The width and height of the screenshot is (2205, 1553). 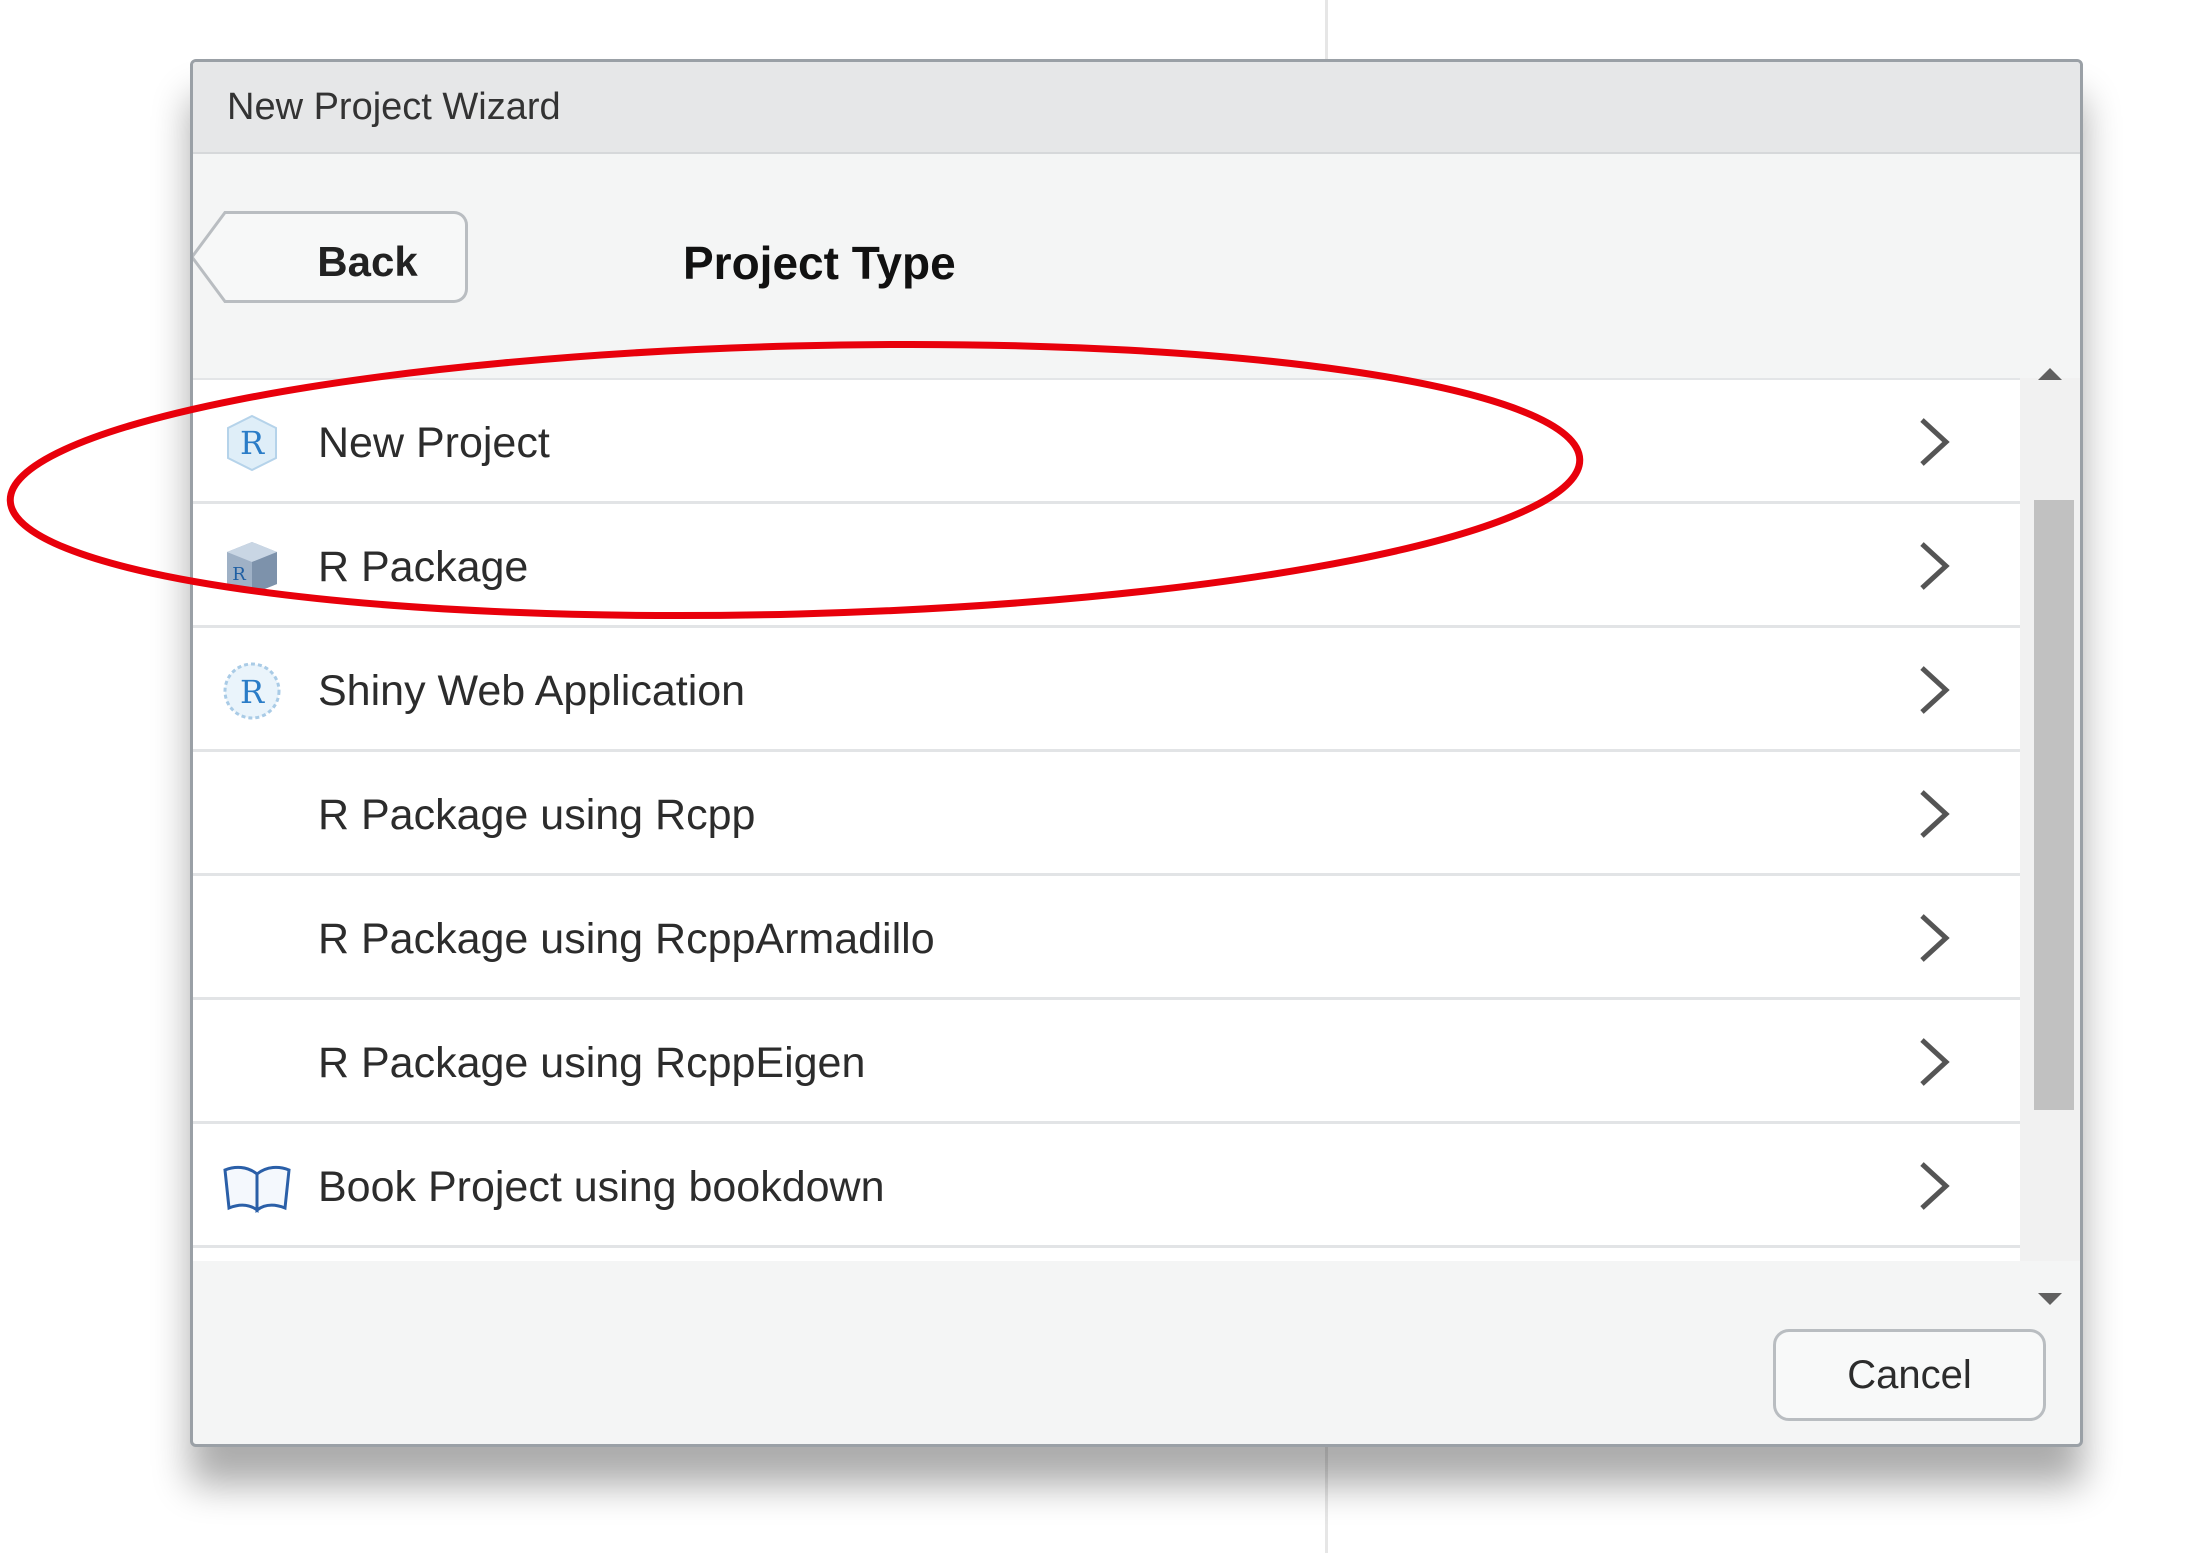 I want to click on dialog-title: New Project Wizard, so click(x=394, y=107).